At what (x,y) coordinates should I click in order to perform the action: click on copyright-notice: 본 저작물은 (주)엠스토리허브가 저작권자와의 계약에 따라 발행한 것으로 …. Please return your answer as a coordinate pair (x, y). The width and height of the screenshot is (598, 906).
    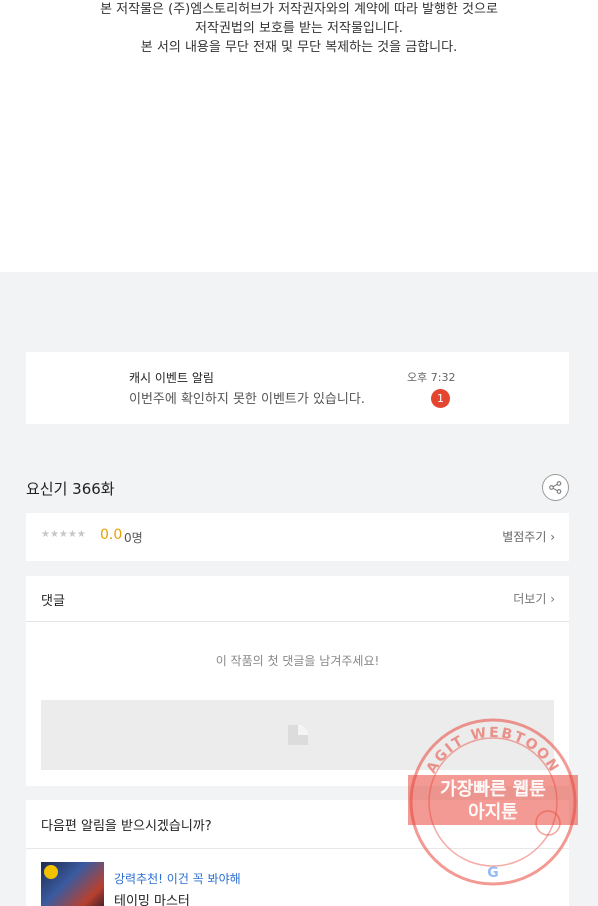
    Looking at the image, I should click on (299, 28).